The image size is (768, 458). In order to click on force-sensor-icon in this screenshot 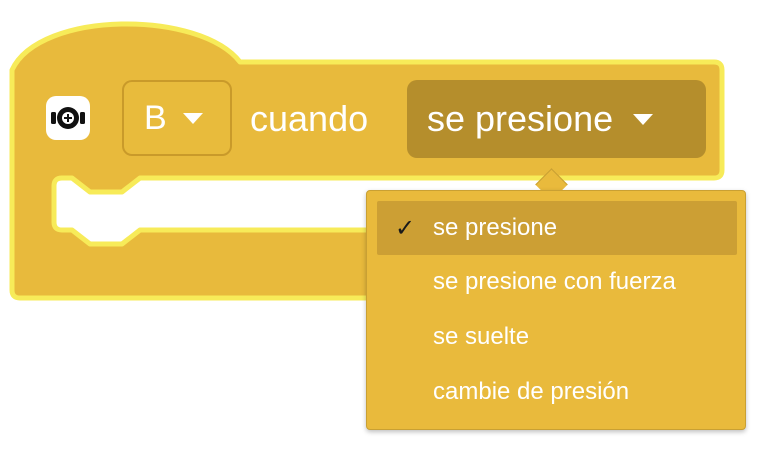, I will do `click(68, 118)`.